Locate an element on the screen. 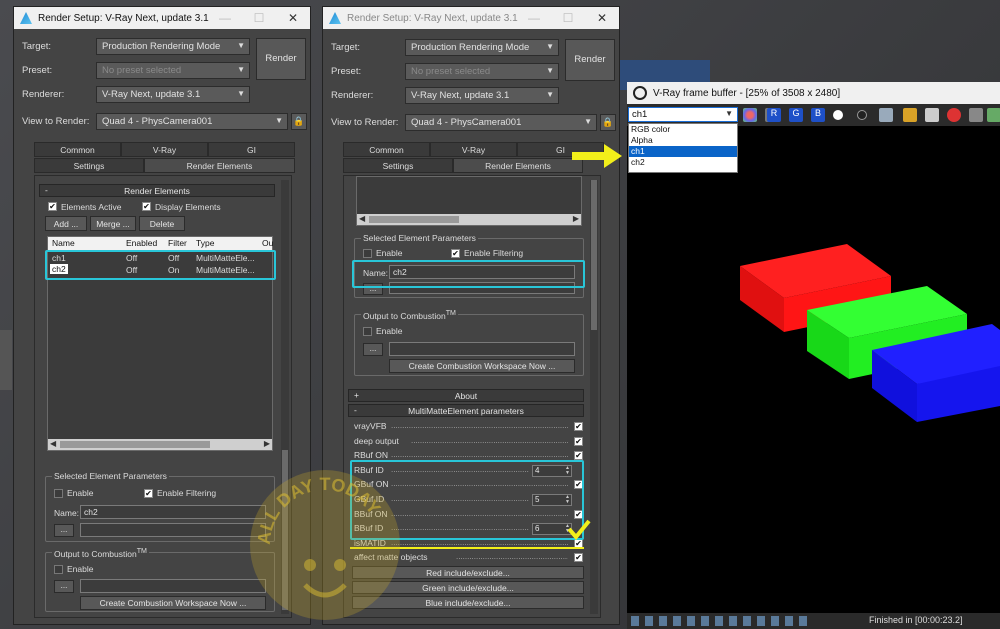  multimatte-rollout-header: - MultiMatteElement parameters is located at coordinates (466, 410).